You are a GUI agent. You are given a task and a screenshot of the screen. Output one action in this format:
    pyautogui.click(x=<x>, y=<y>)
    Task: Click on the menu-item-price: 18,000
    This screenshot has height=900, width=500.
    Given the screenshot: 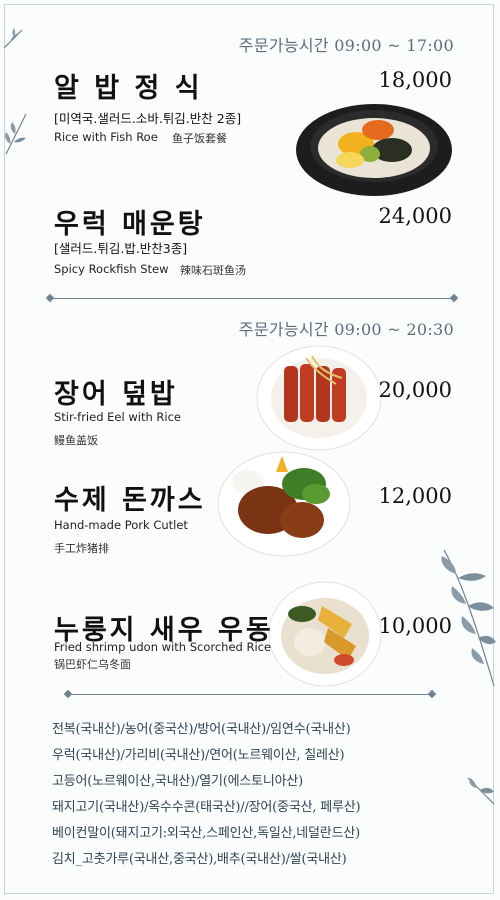 What is the action you would take?
    pyautogui.click(x=415, y=80)
    